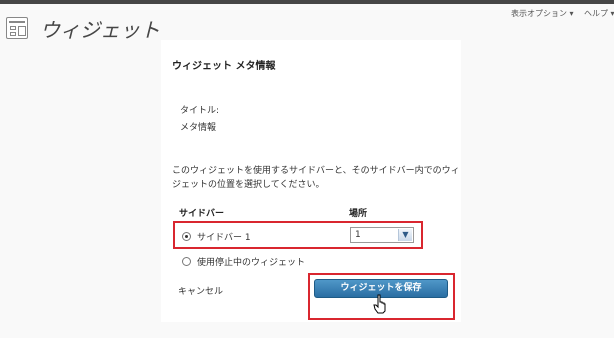 This screenshot has height=338, width=614. I want to click on sidebar-column-header: サイドバー, so click(202, 214).